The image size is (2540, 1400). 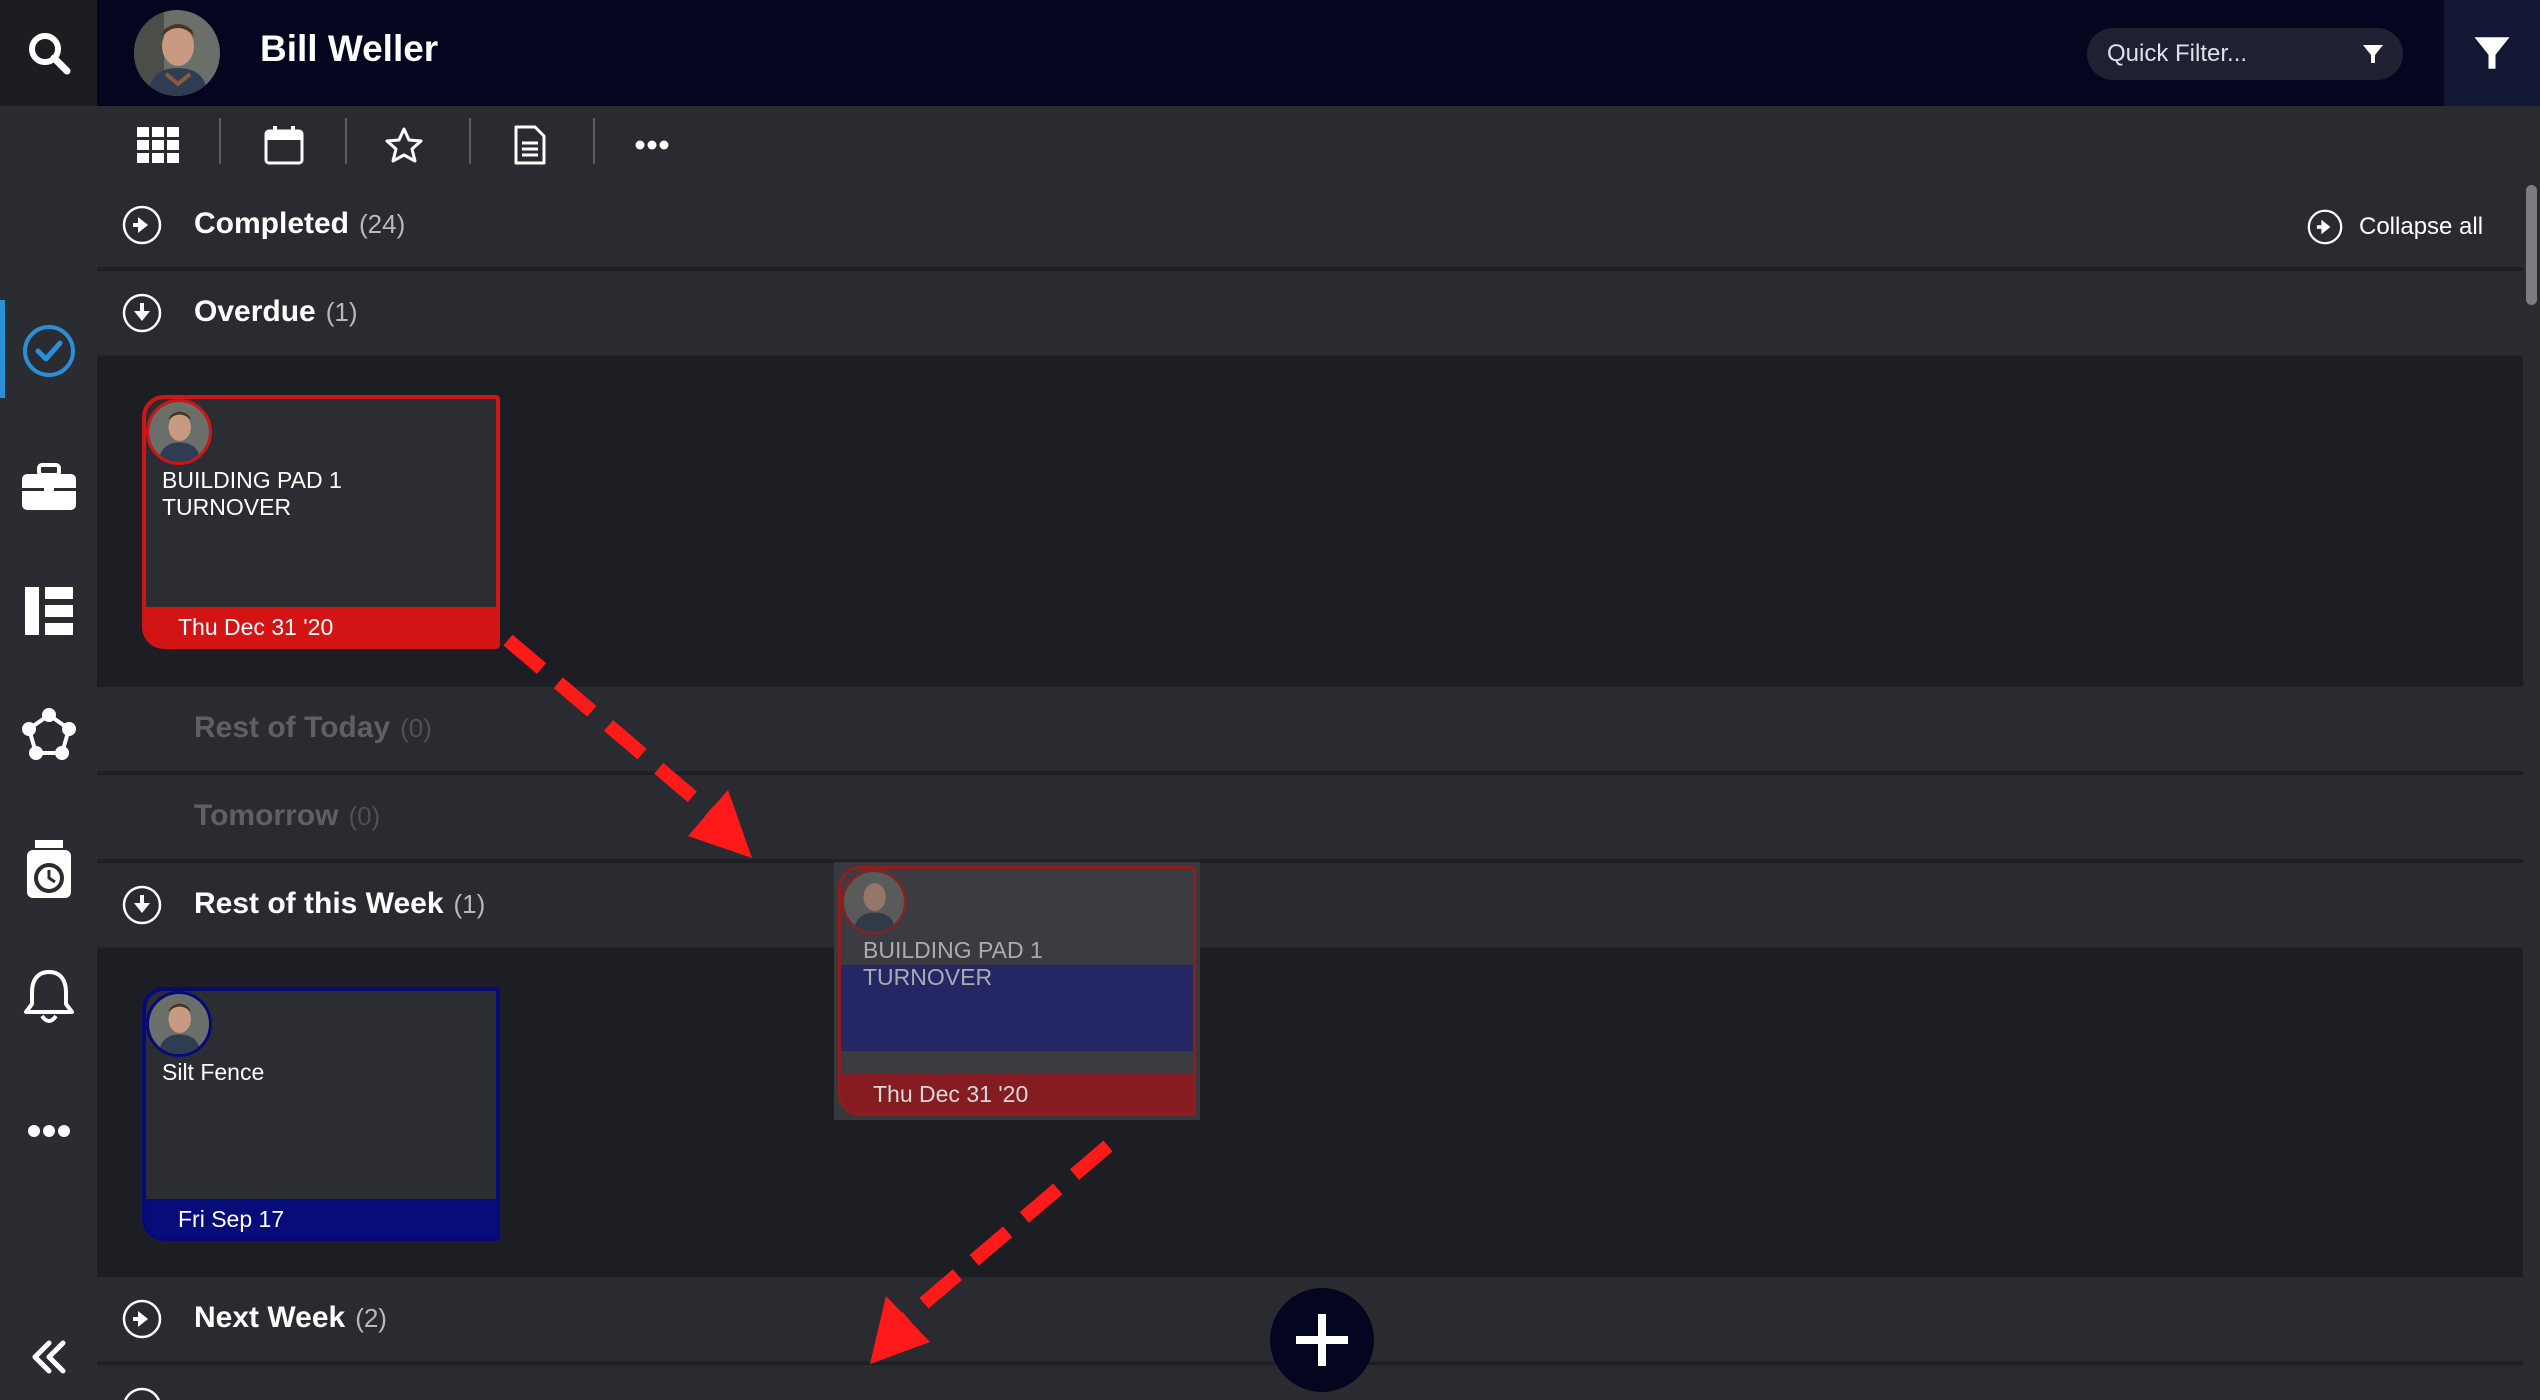 I want to click on grid-view-button, so click(x=158, y=145).